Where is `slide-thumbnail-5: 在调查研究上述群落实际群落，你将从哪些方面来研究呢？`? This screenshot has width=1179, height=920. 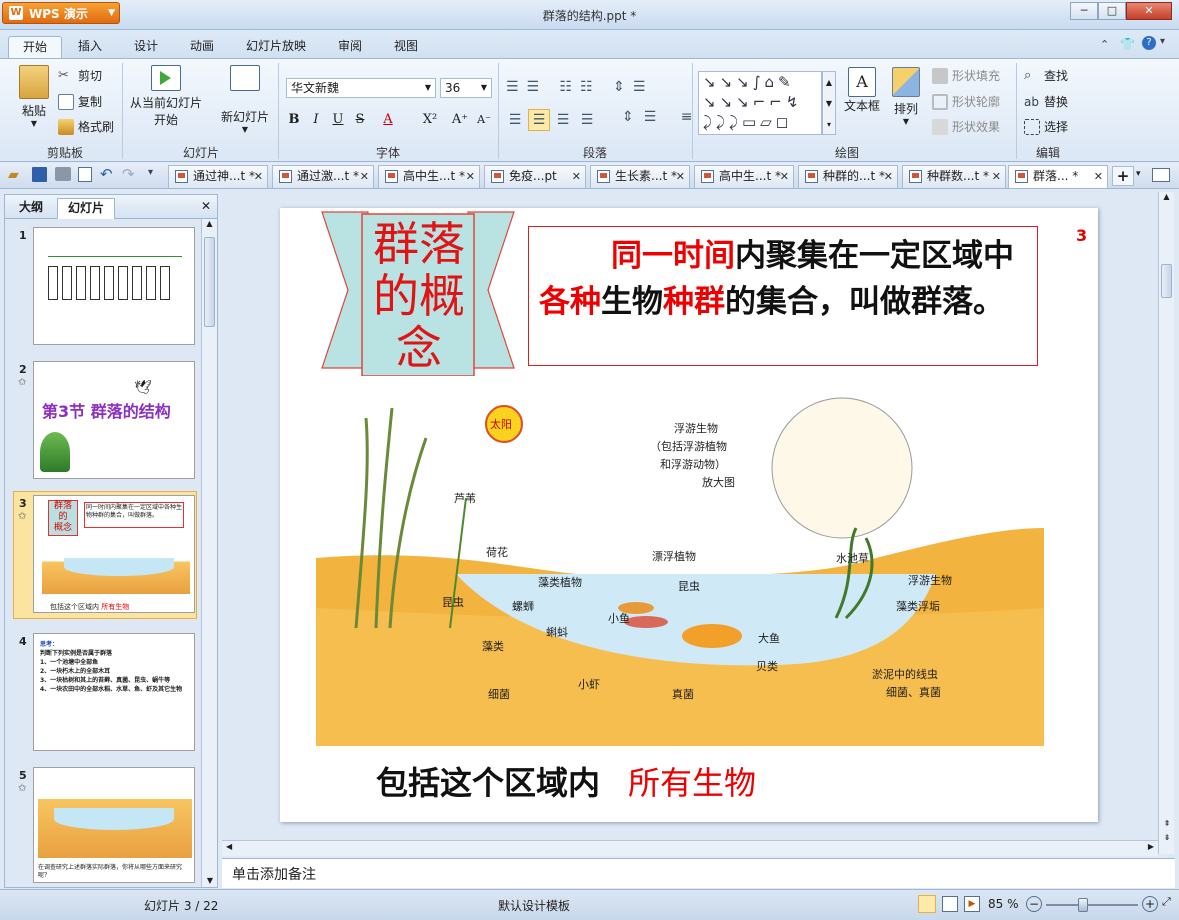
slide-thumbnail-5: 在调查研究上述群落实际群落，你将从哪些方面来研究呢？ is located at coordinates (114, 825).